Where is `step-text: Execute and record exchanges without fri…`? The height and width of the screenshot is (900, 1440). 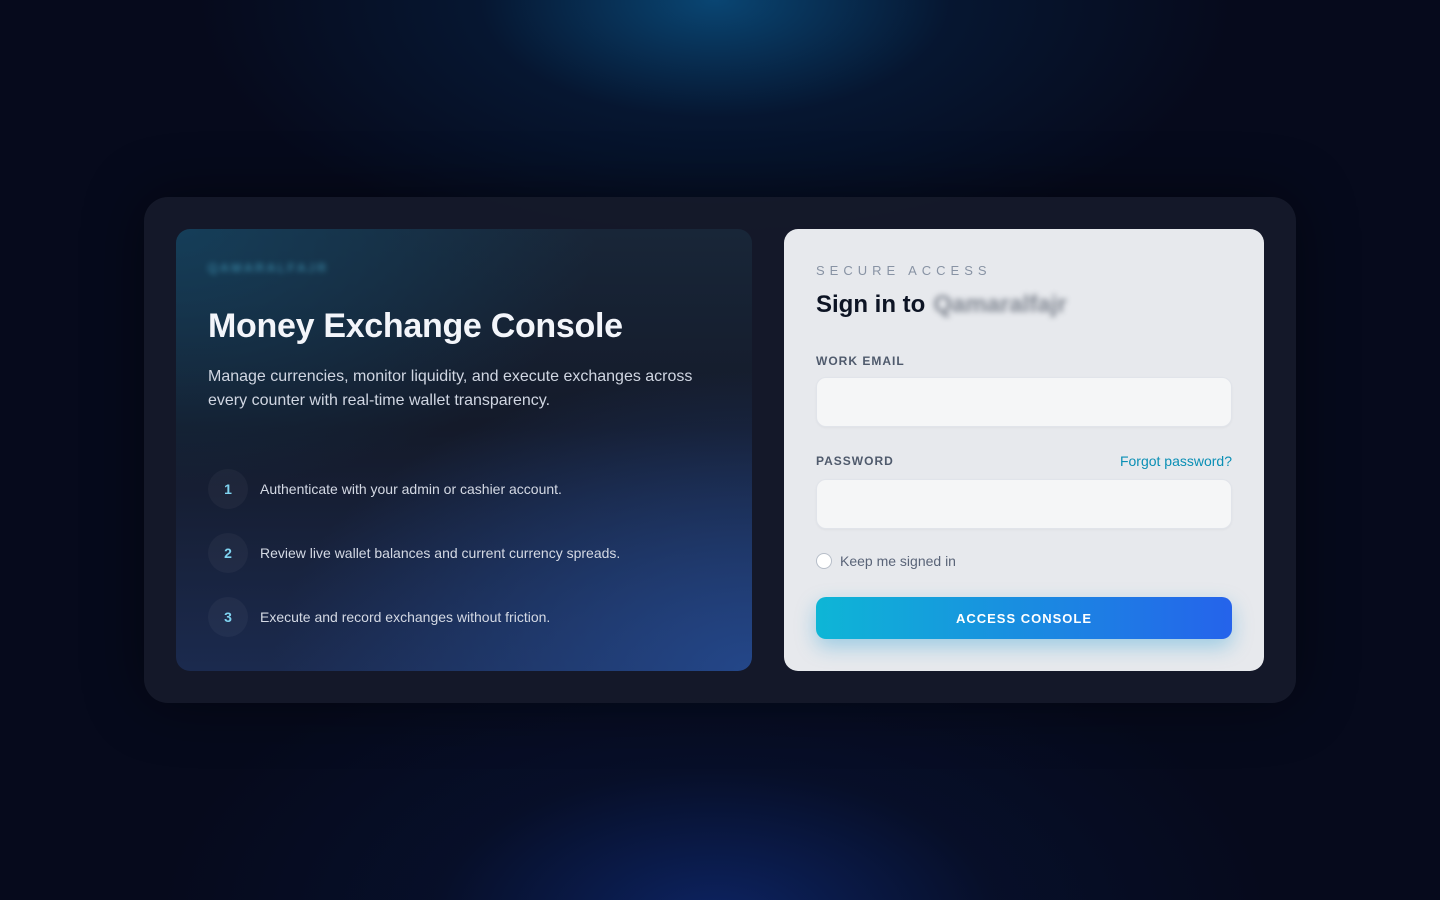
step-text: Execute and record exchanges without fri… is located at coordinates (405, 617).